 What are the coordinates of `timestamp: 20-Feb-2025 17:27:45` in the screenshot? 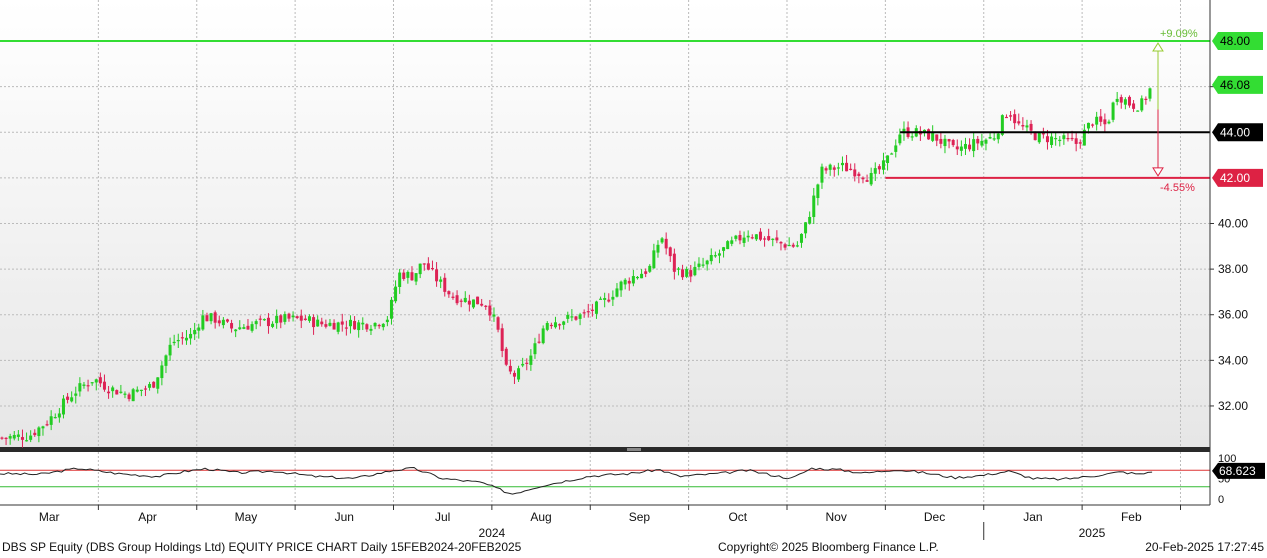 It's located at (1204, 547).